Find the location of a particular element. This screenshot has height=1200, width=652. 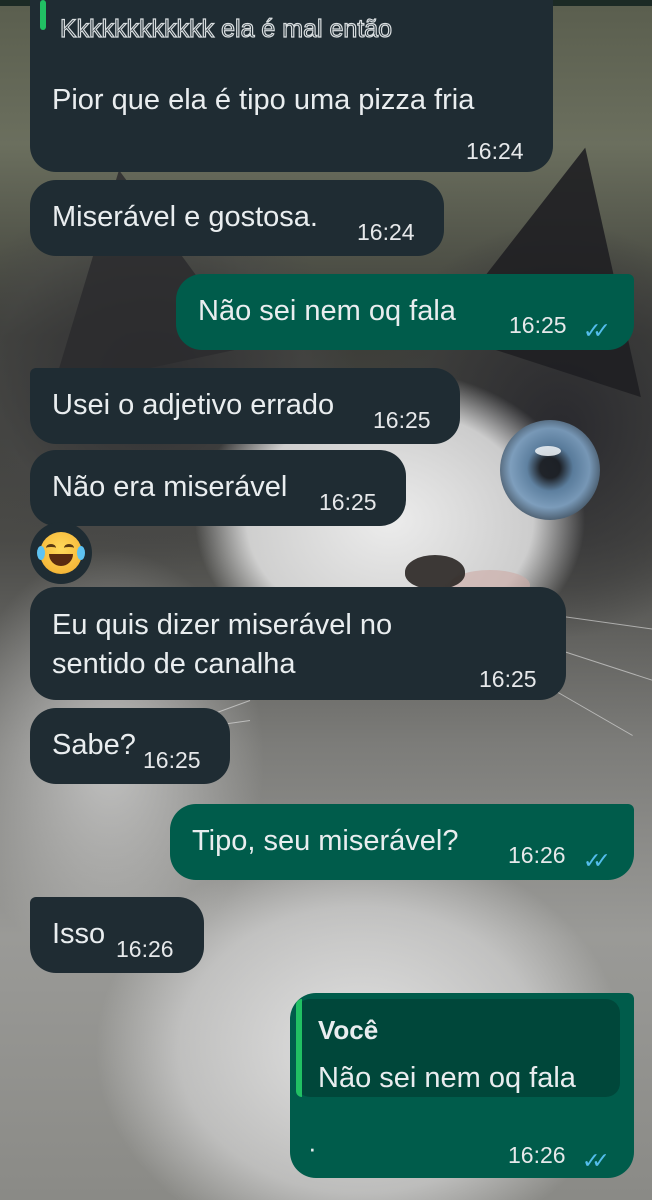

message-bubble-incoming: Miserável e gostosa. 16:24 is located at coordinates (237, 218).